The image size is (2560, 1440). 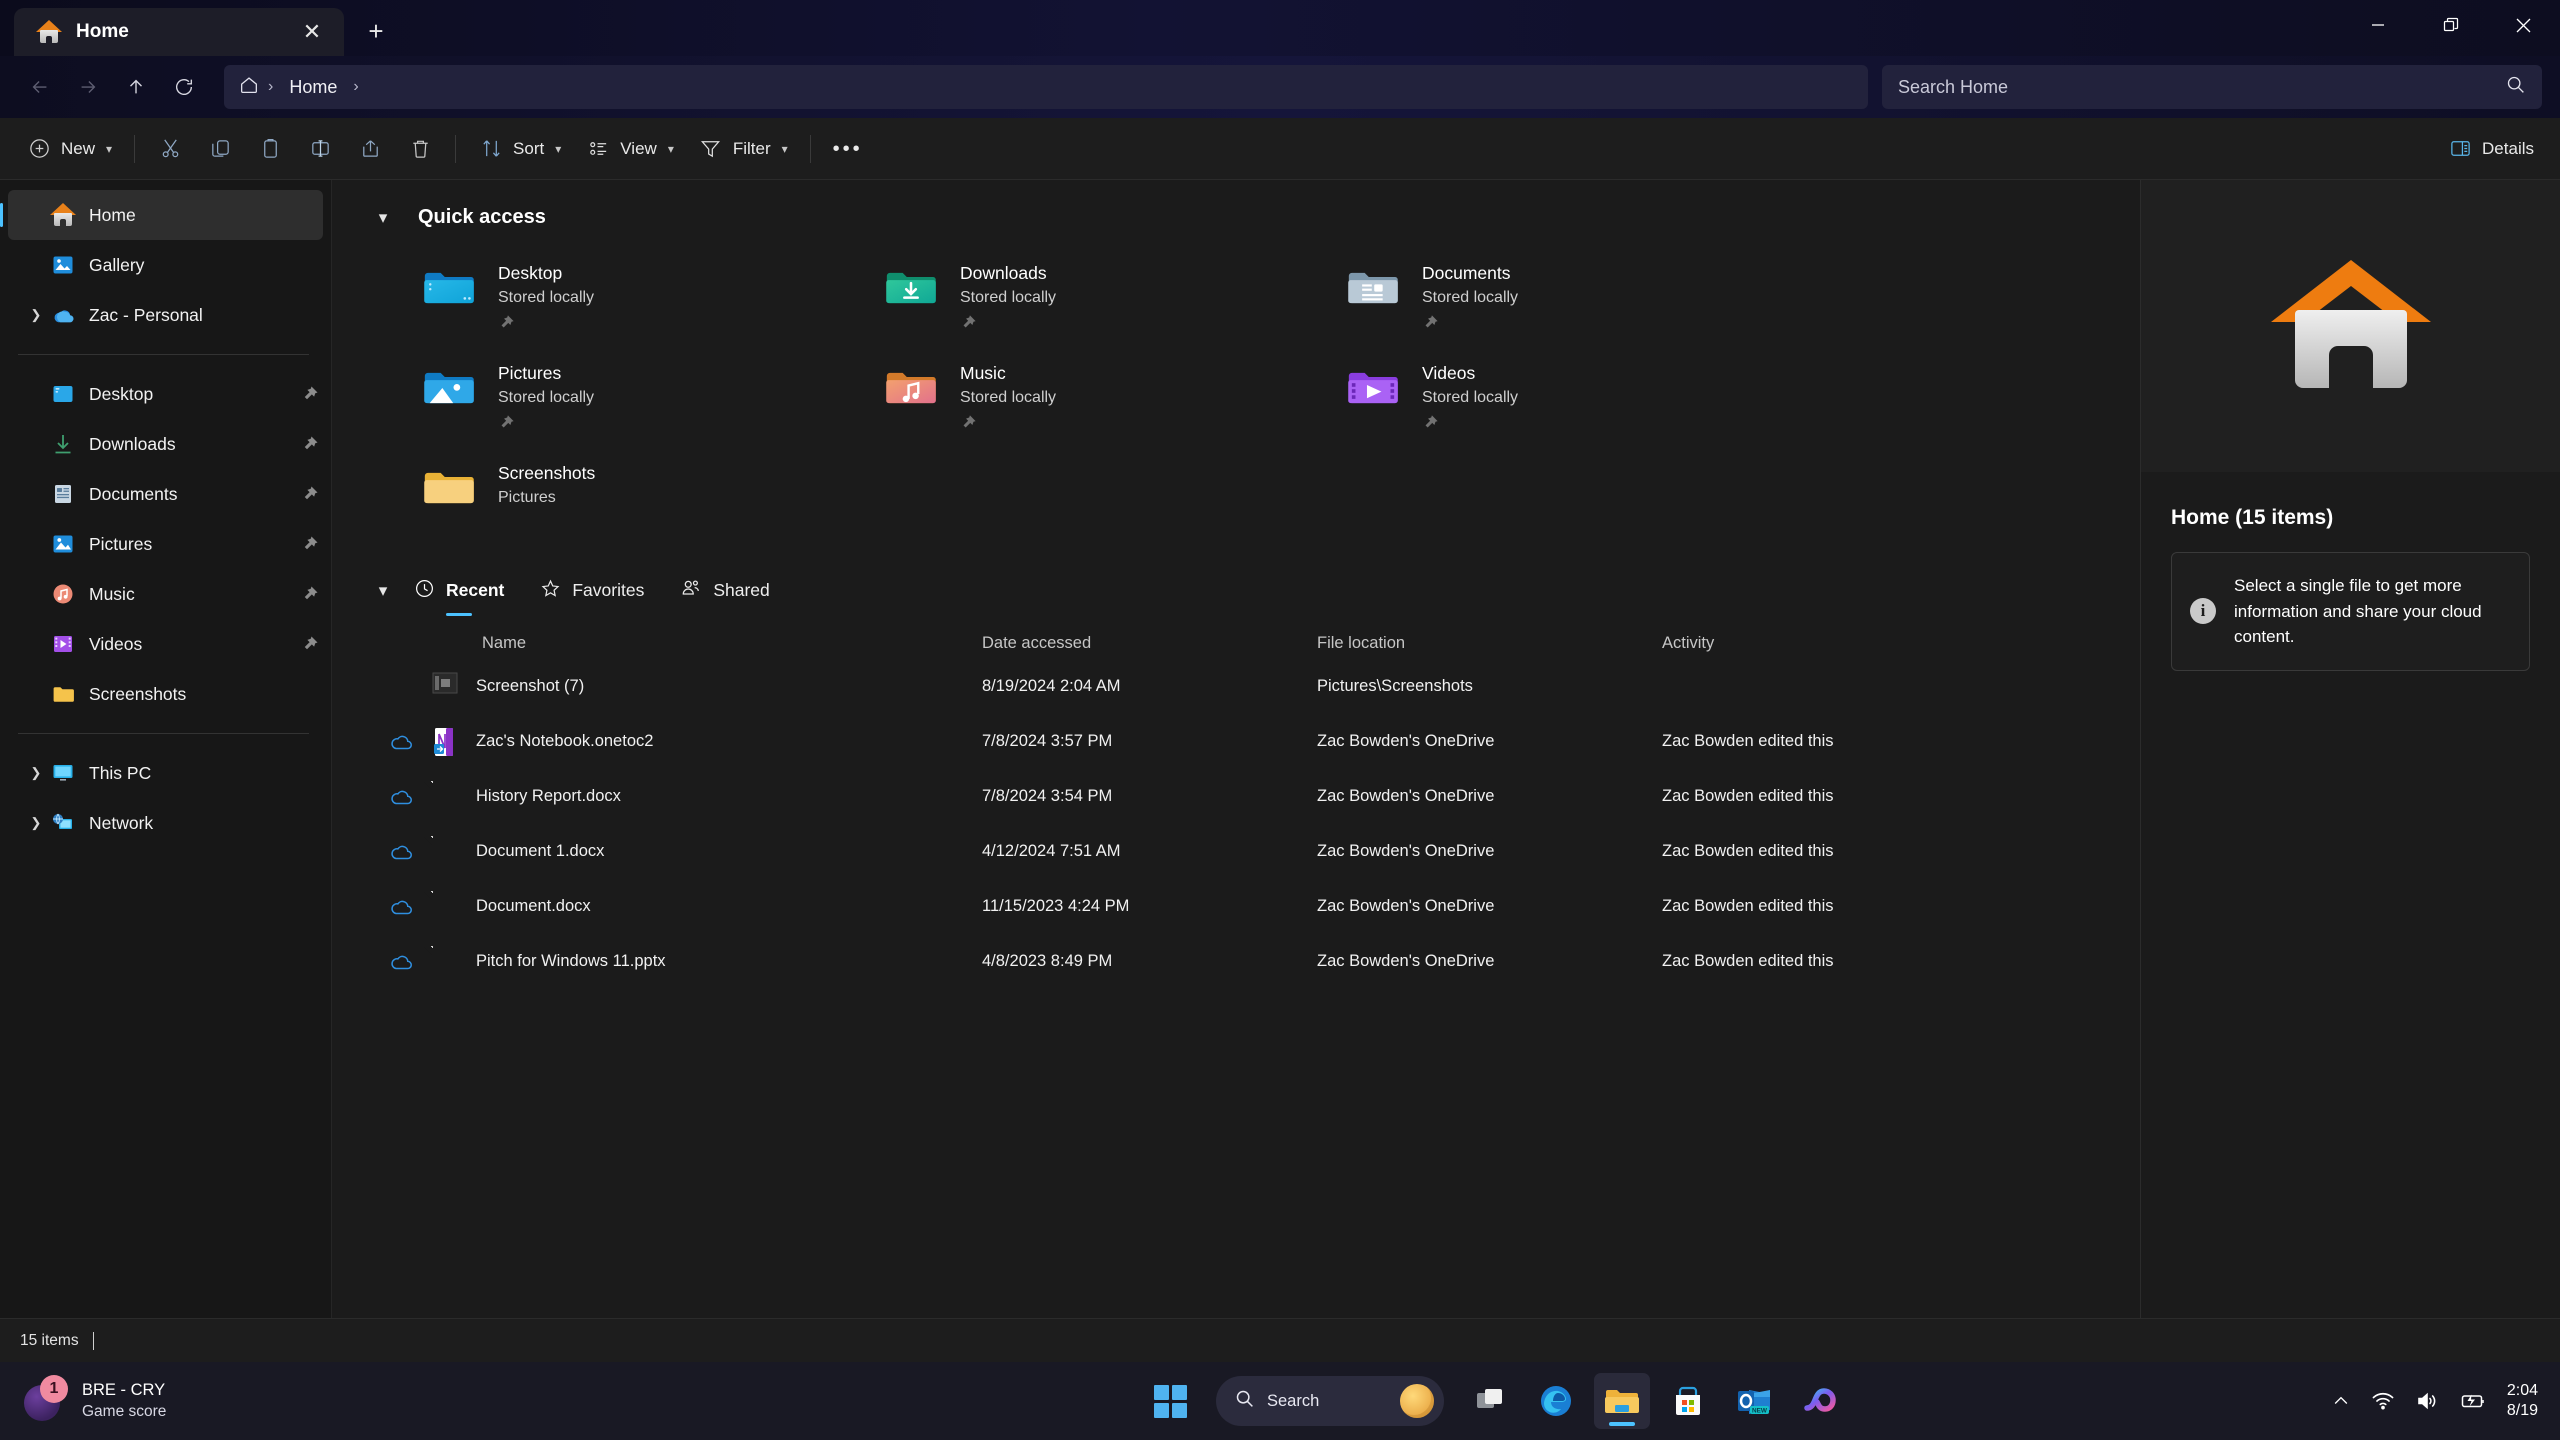 What do you see at coordinates (651, 298) in the screenshot?
I see `quick-access-item-desktop: Desktop Stored locally` at bounding box center [651, 298].